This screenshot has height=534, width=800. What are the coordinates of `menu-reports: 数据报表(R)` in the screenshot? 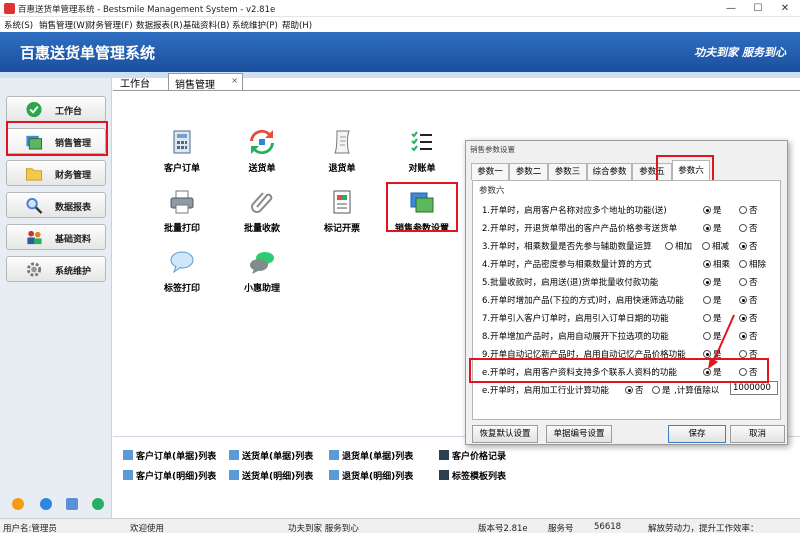 It's located at (159, 25).